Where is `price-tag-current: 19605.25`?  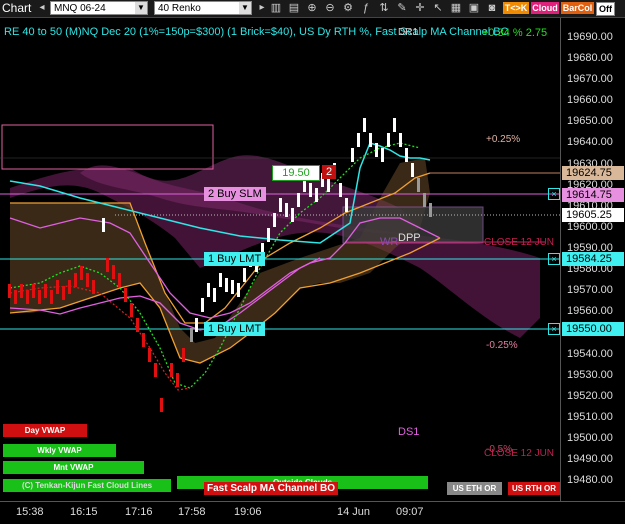 price-tag-current: 19605.25 is located at coordinates (593, 215).